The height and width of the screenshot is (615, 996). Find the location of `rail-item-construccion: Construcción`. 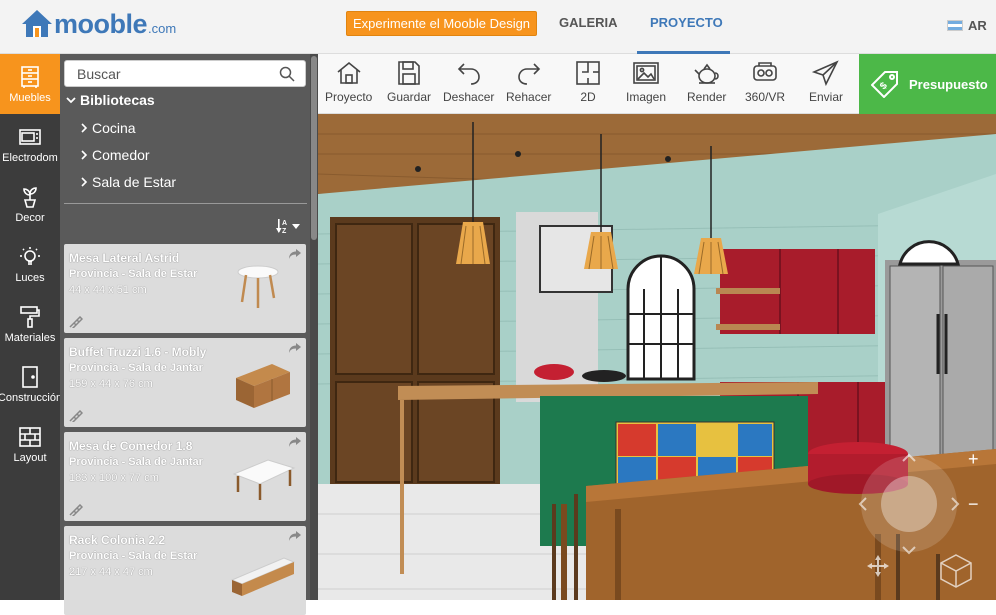

rail-item-construccion: Construcción is located at coordinates (30, 384).